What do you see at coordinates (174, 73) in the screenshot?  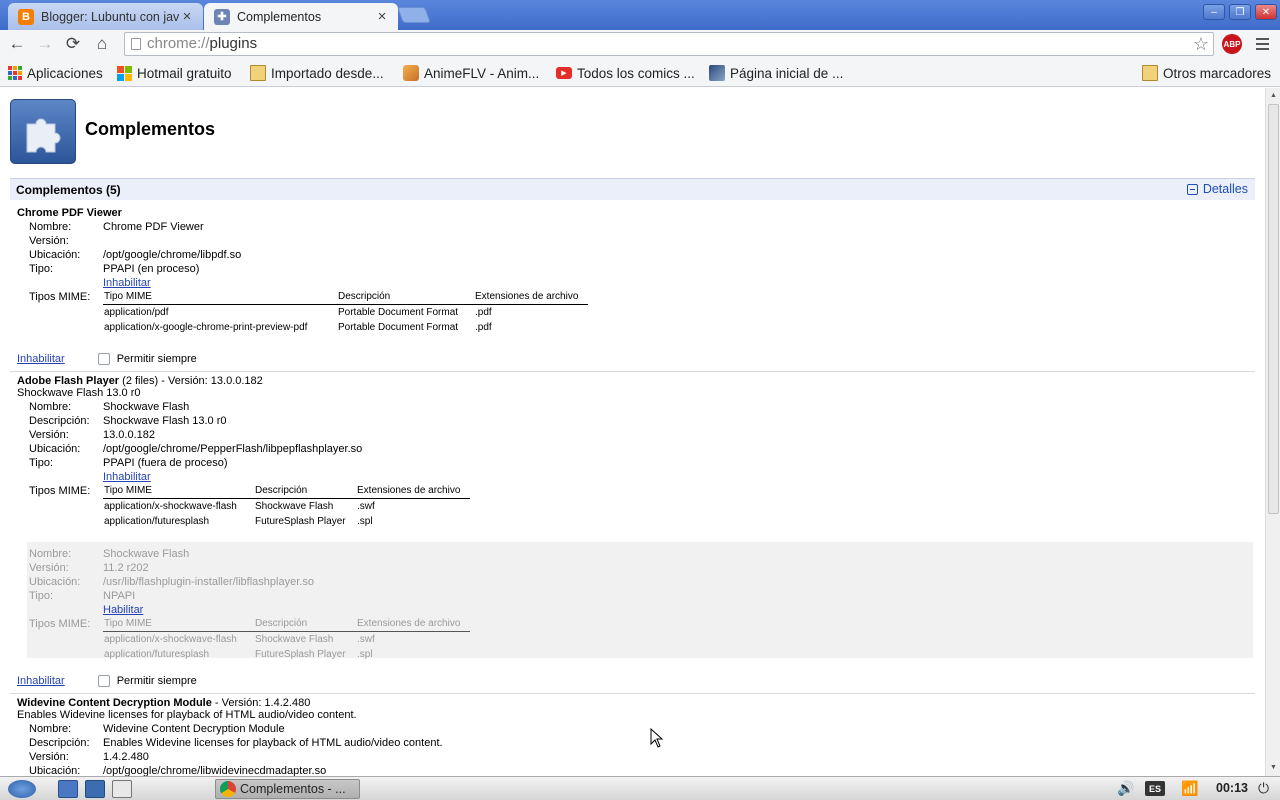 I see `bookmark-hotmail: Hotmail gratuito` at bounding box center [174, 73].